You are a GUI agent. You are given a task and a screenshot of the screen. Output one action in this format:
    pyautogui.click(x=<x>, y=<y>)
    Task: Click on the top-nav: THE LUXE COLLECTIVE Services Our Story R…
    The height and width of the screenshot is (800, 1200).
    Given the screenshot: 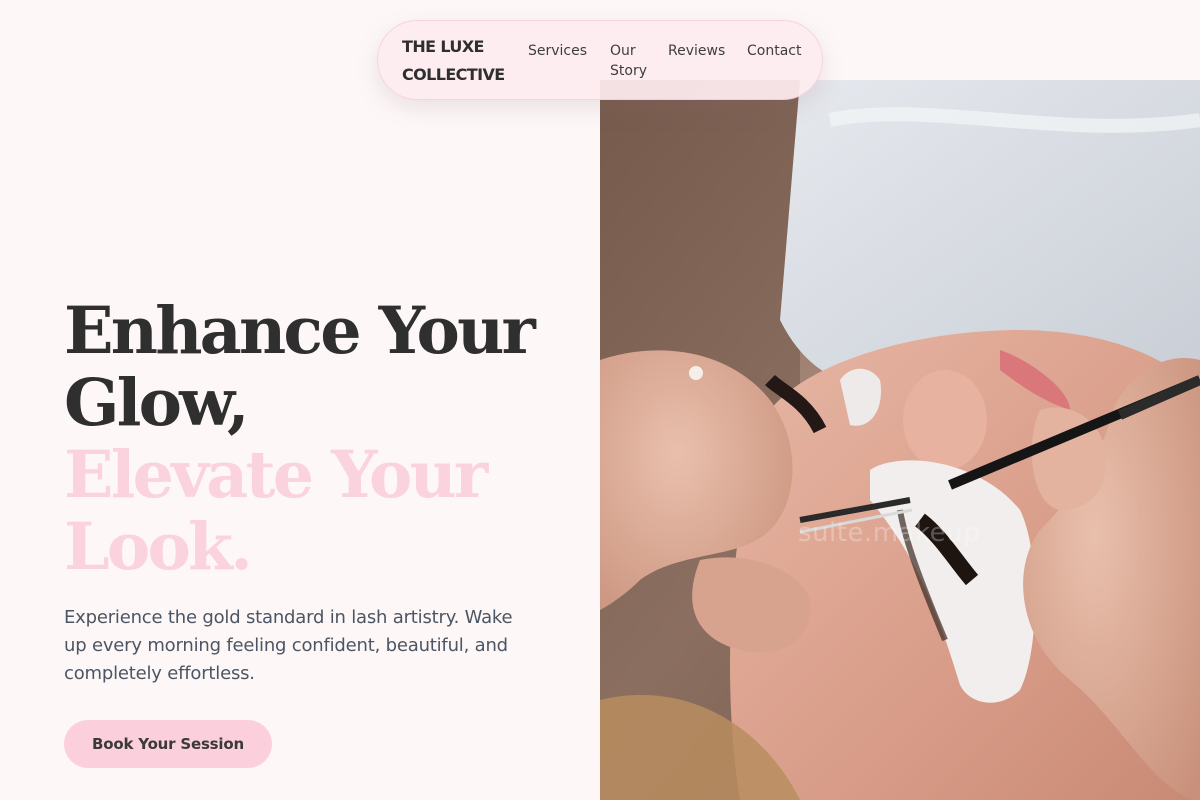 What is the action you would take?
    pyautogui.click(x=600, y=60)
    